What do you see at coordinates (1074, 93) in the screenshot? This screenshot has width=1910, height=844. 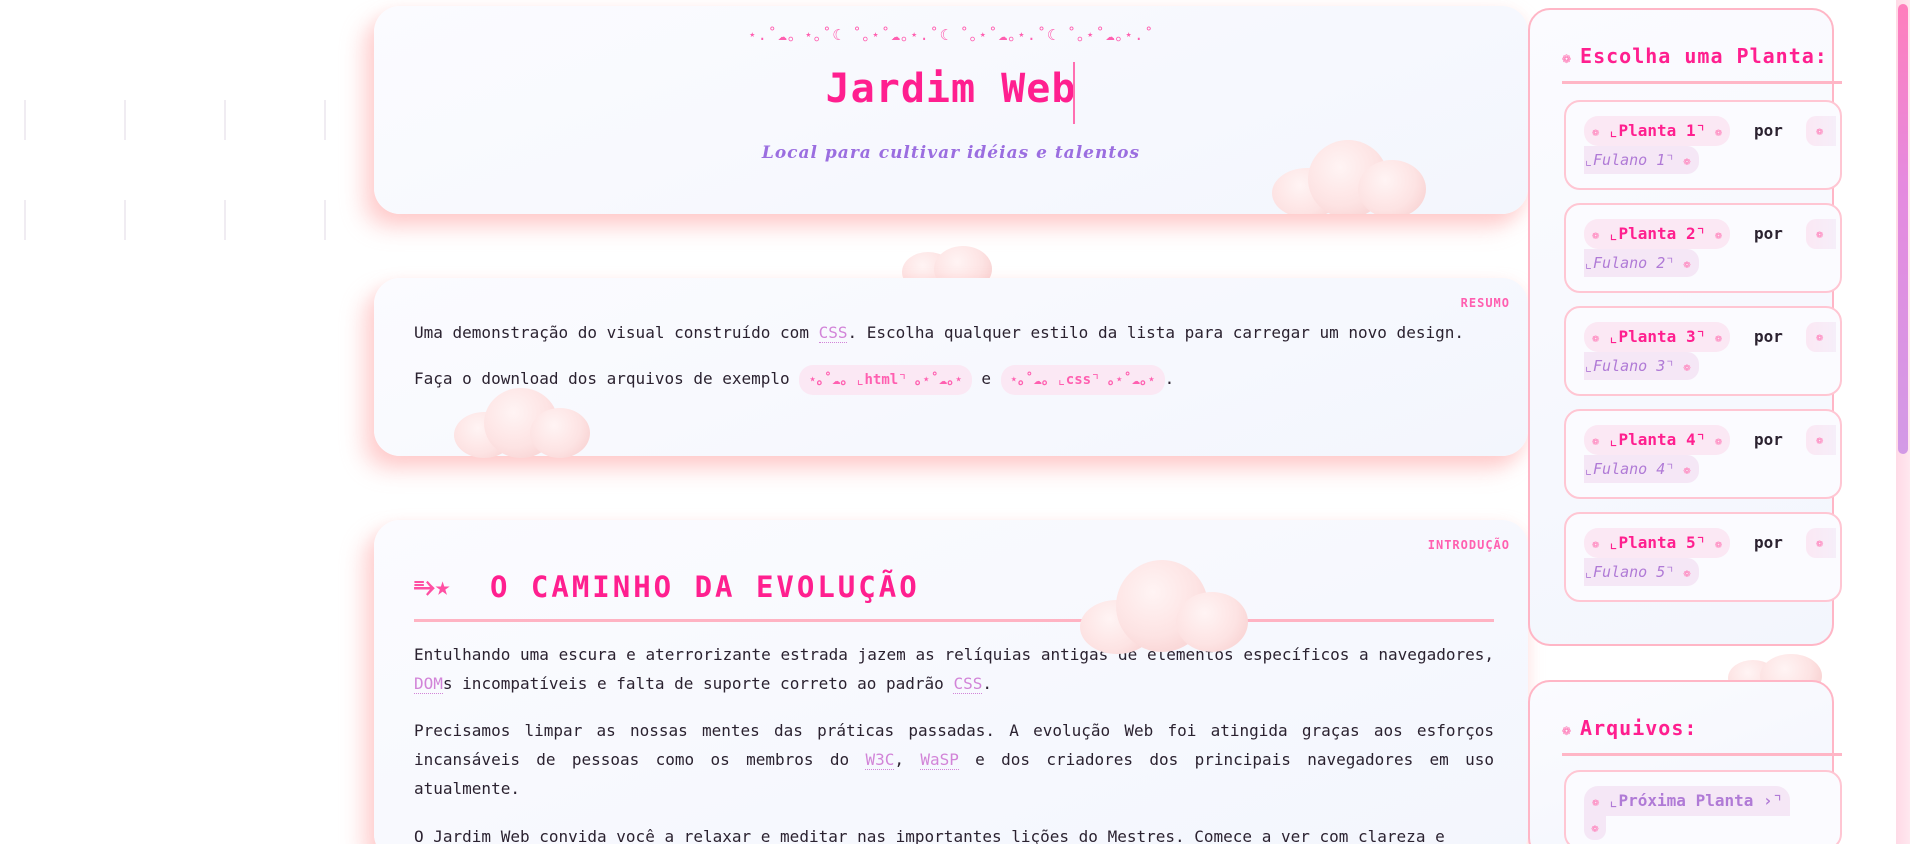 I see `text-cursor` at bounding box center [1074, 93].